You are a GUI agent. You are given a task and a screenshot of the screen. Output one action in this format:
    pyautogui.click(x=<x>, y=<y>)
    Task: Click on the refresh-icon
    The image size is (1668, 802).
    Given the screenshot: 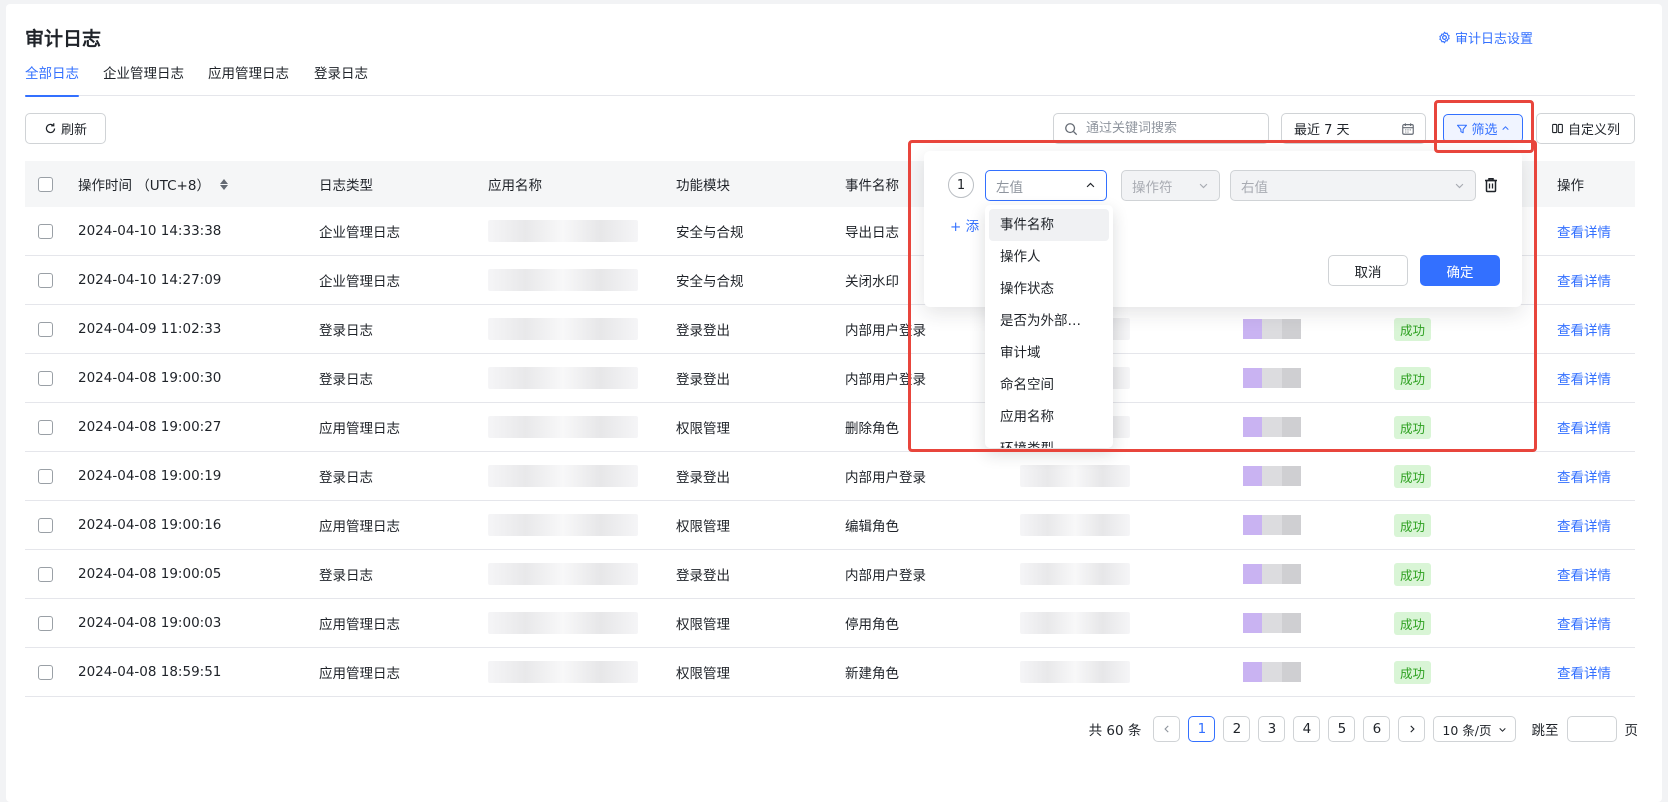 What is the action you would take?
    pyautogui.click(x=50, y=128)
    